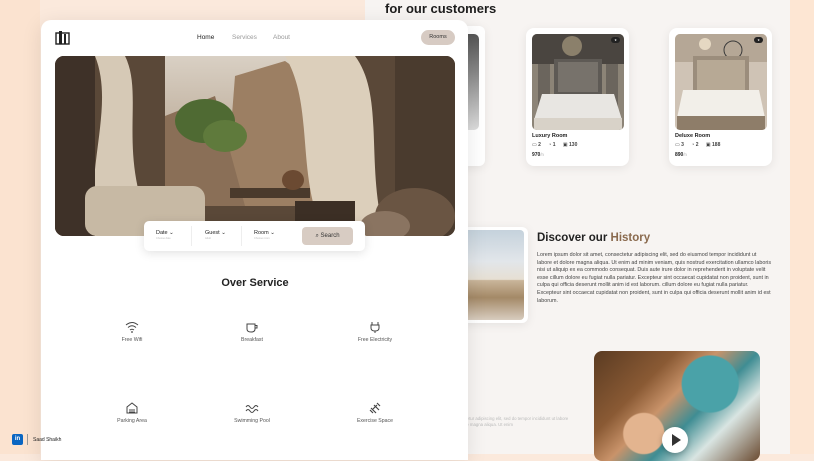 The image size is (814, 461). What do you see at coordinates (557, 145) in the screenshot?
I see `room-meta: ▭ 2 ◔ 1 ▣ 130` at bounding box center [557, 145].